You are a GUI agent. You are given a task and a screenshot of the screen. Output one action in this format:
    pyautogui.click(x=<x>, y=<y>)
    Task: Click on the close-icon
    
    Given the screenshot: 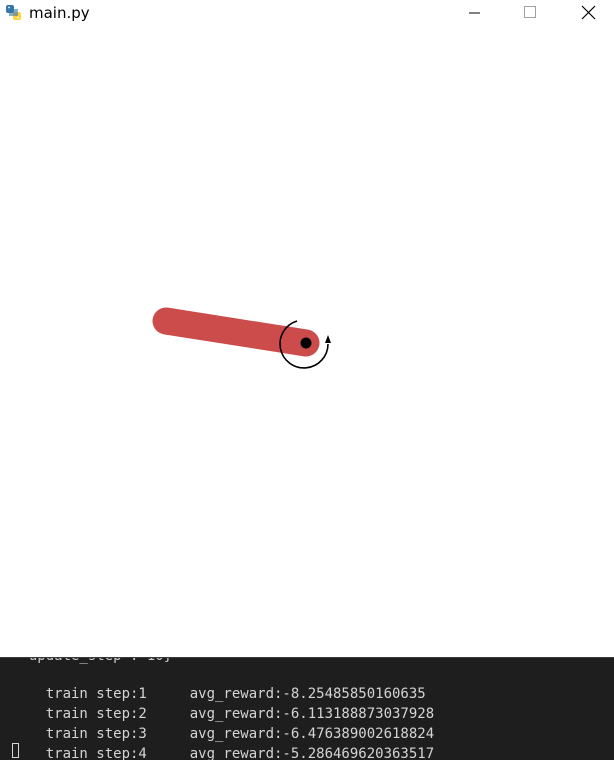 What is the action you would take?
    pyautogui.click(x=588, y=12)
    